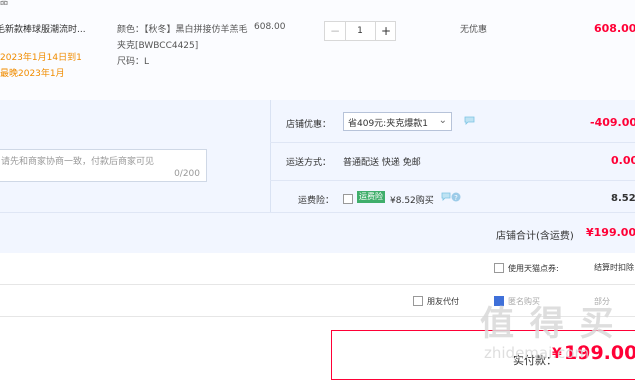 This screenshot has width=635, height=380. Describe the element at coordinates (309, 125) in the screenshot. I see `shop-discount-label: 店铺优惠：` at that location.